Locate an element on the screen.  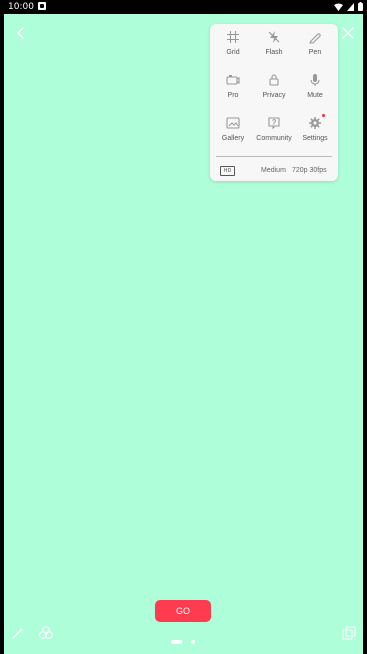
menu-item-label: Privacy is located at coordinates (274, 95).